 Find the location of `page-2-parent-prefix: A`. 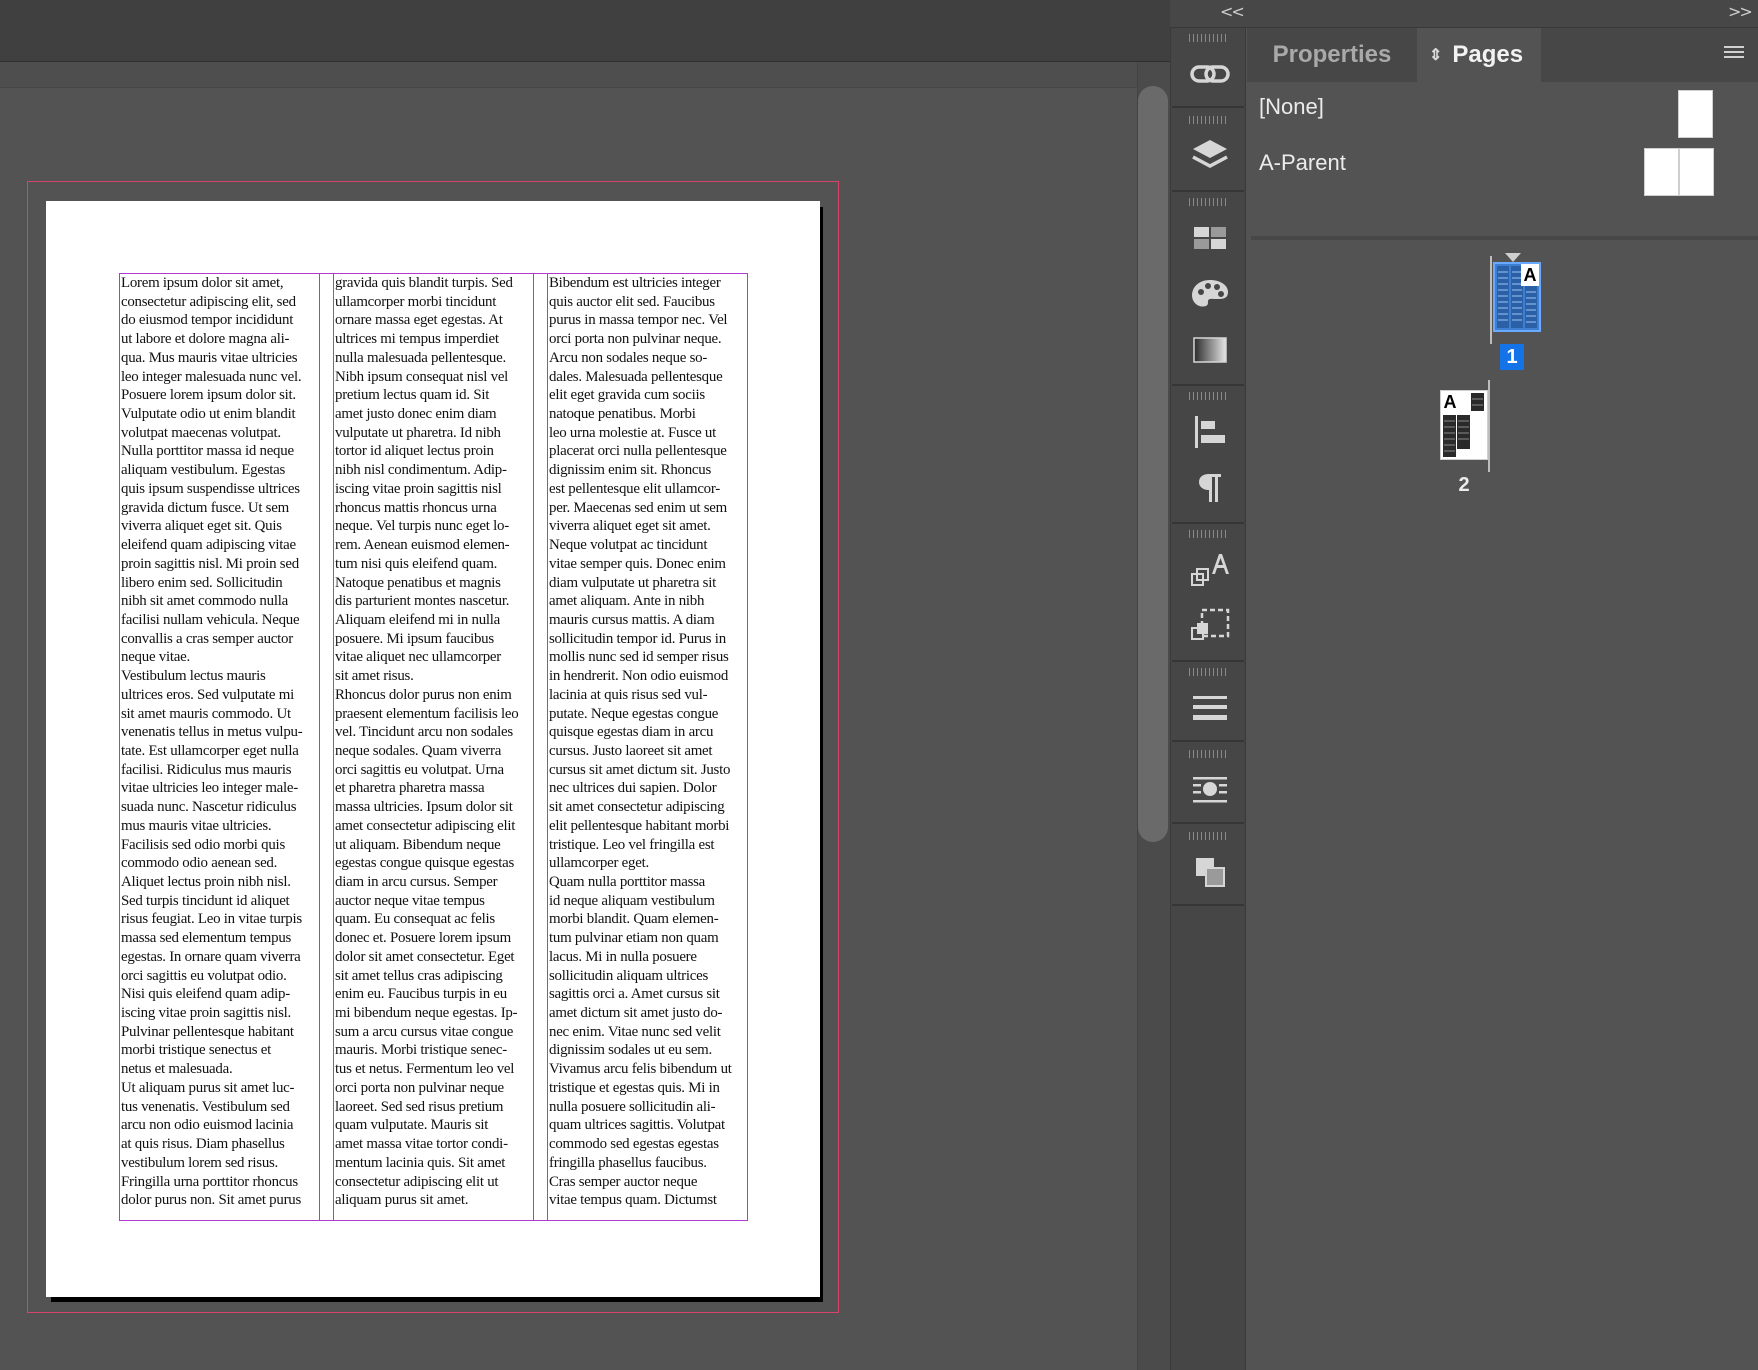

page-2-parent-prefix: A is located at coordinates (1450, 402).